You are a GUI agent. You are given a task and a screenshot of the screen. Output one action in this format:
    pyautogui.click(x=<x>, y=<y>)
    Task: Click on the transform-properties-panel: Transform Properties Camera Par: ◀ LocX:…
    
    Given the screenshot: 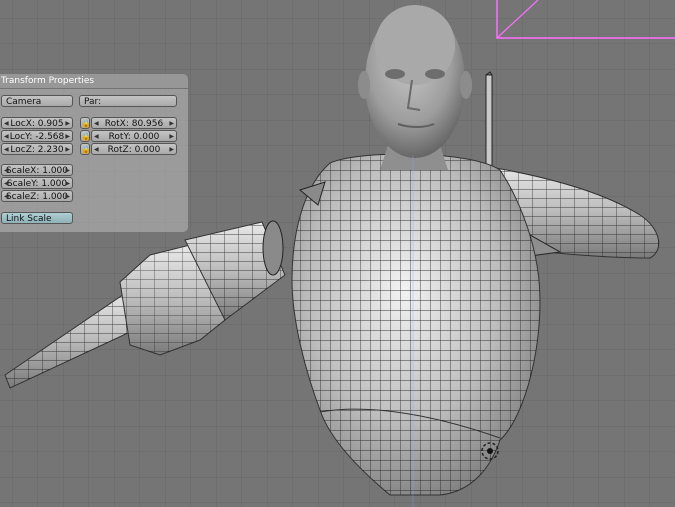 What is the action you would take?
    pyautogui.click(x=94, y=153)
    